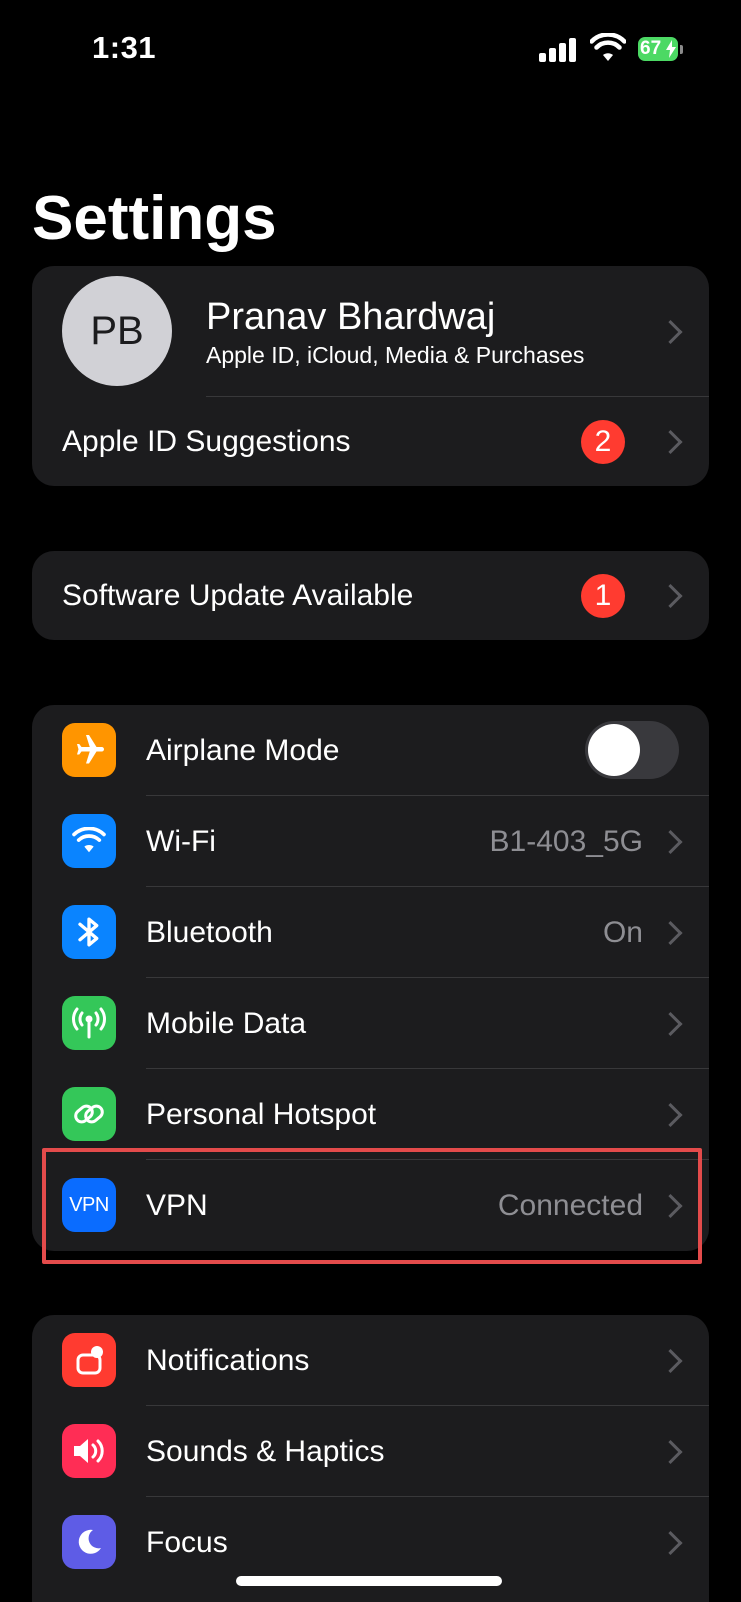  Describe the element at coordinates (369, 1581) in the screenshot. I see `home-indicator` at that location.